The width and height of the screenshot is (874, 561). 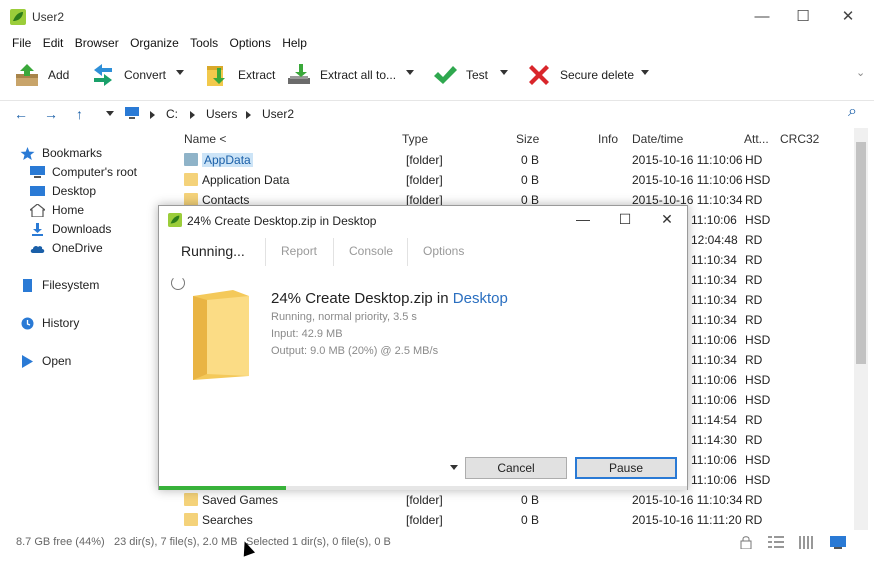 What do you see at coordinates (51, 114) in the screenshot?
I see `forward-icon: →` at bounding box center [51, 114].